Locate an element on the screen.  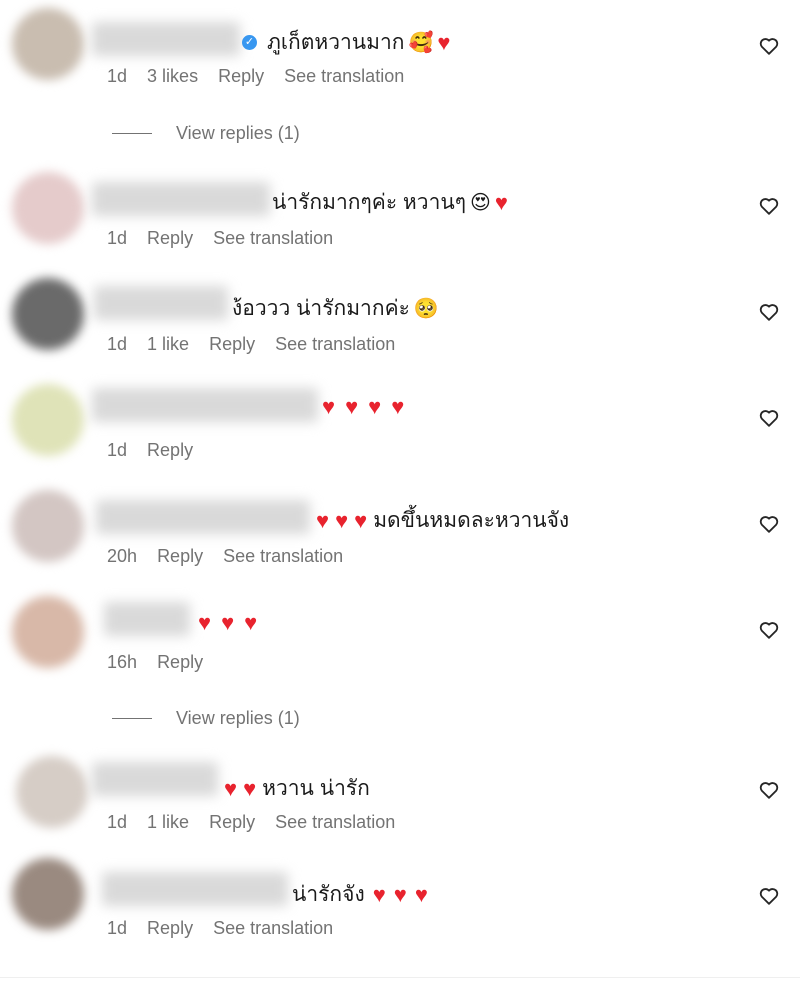
comment-text: ♥ ♥ ♥ is located at coordinates (227, 623).